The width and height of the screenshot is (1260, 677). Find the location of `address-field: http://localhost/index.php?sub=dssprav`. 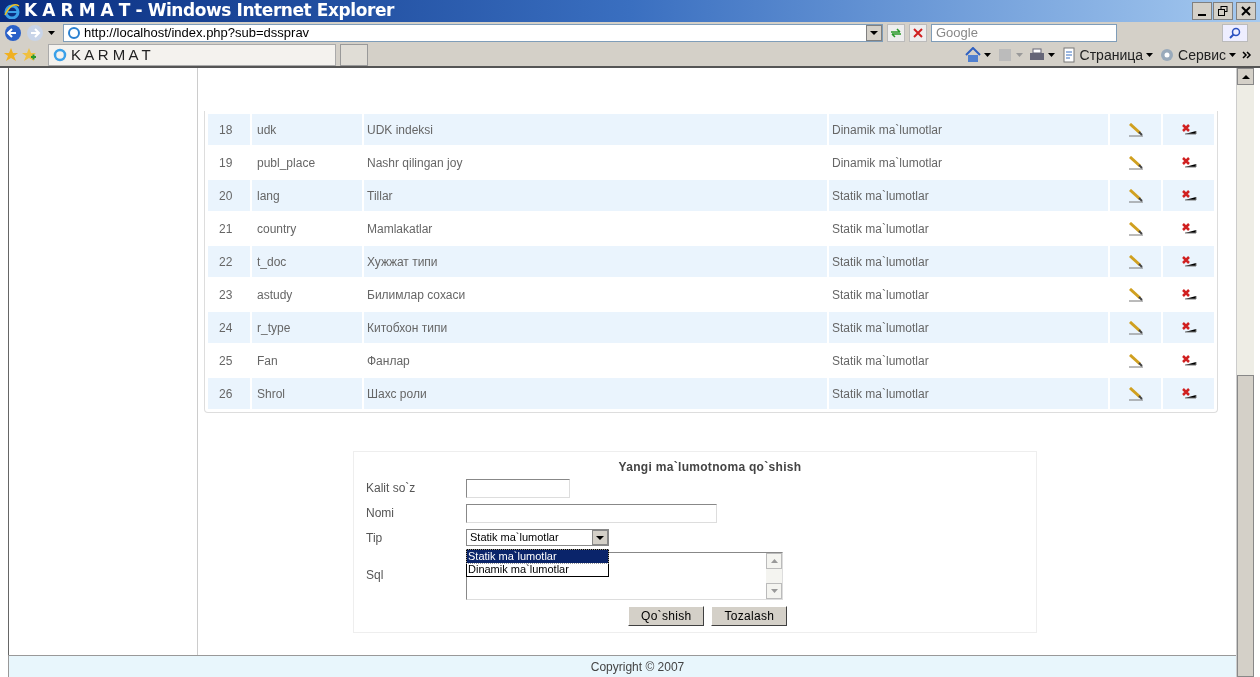

address-field: http://localhost/index.php?sub=dssprav is located at coordinates (473, 33).